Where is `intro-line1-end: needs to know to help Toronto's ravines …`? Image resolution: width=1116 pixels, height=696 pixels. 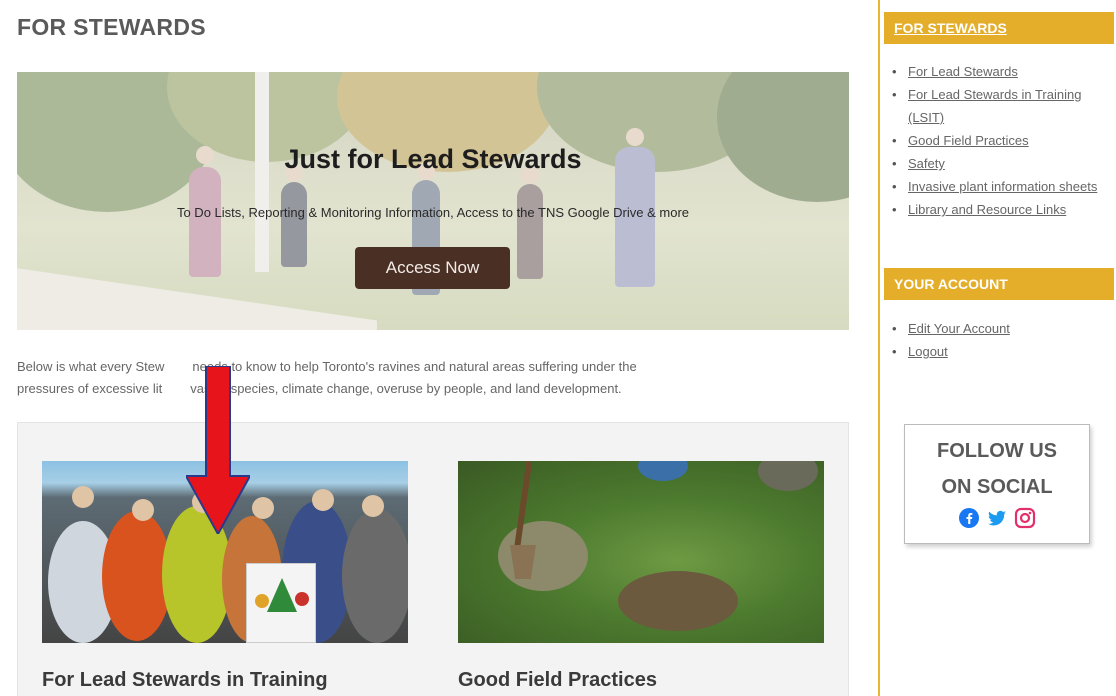
intro-line1-end: needs to know to help Toronto's ravines … is located at coordinates (414, 366).